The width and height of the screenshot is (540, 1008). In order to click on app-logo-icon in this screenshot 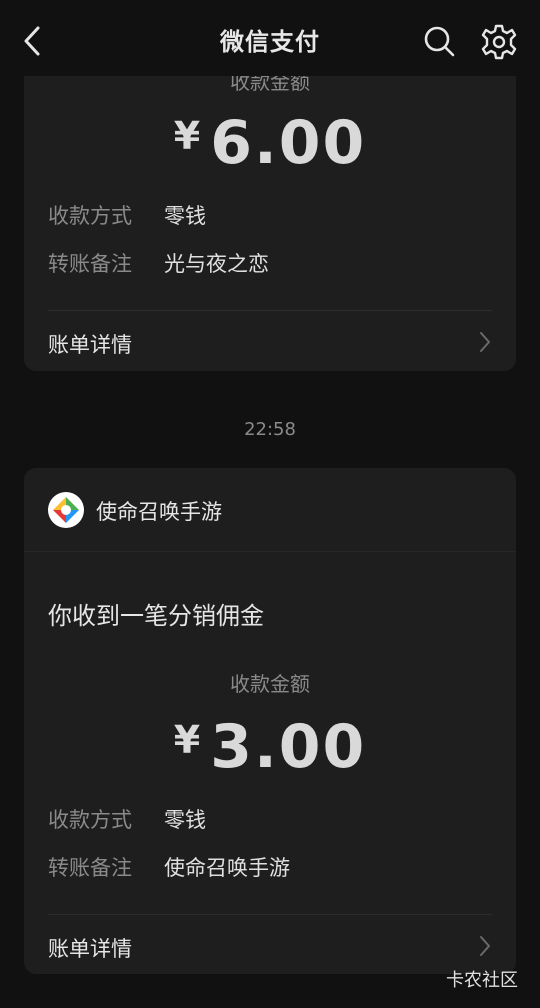, I will do `click(66, 510)`.